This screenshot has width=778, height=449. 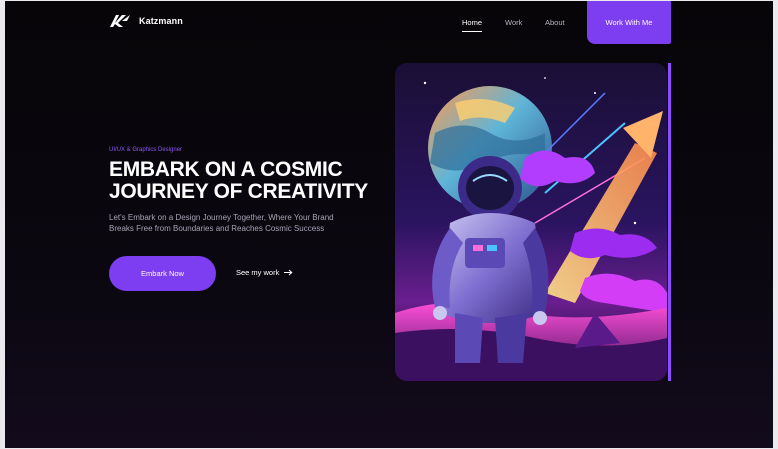 I want to click on see-my-work-link: See my work, so click(x=264, y=272).